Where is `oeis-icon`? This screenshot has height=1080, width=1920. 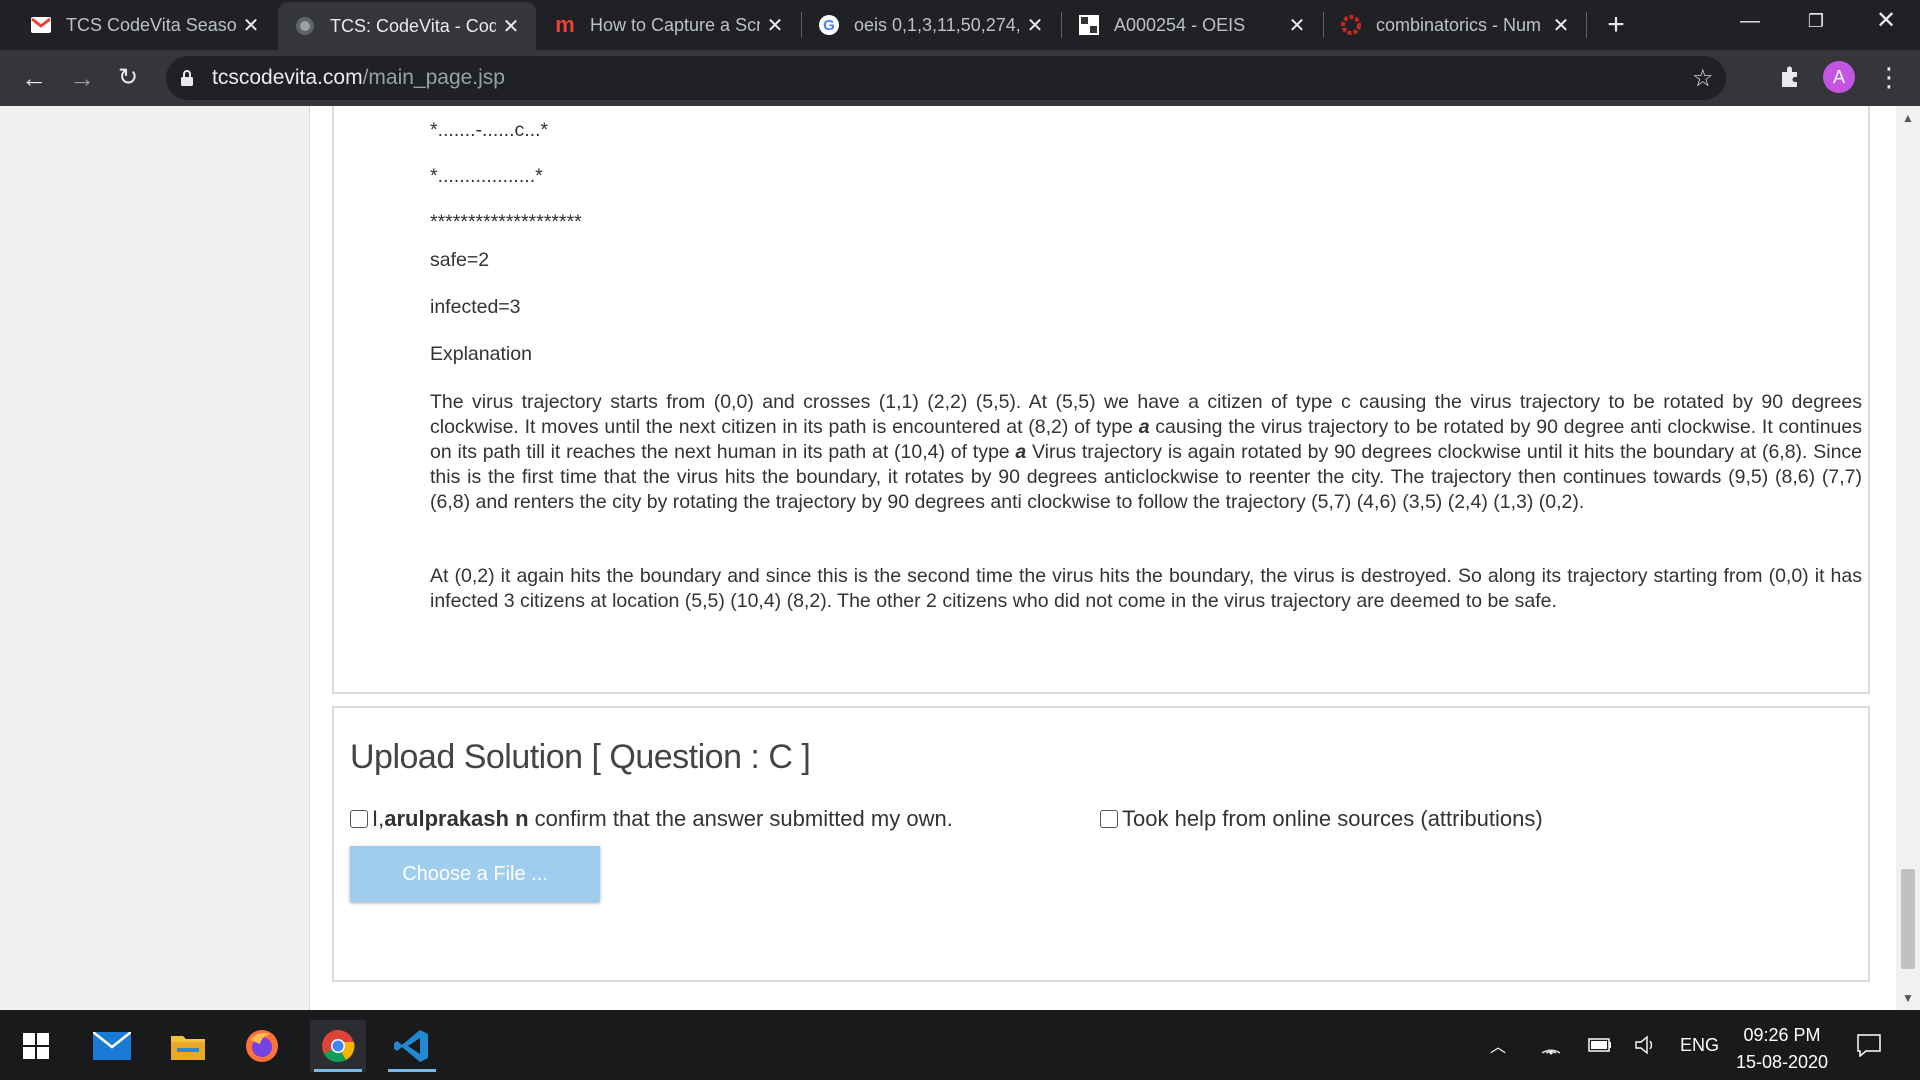 oeis-icon is located at coordinates (1089, 25).